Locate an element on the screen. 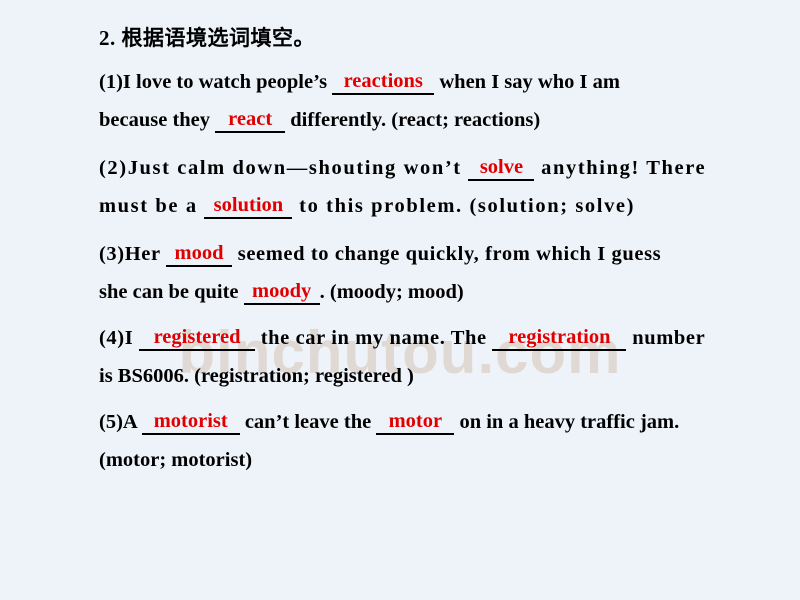 The image size is (800, 600). text-run: is BS6006. (registration; registered ) is located at coordinates (256, 376).